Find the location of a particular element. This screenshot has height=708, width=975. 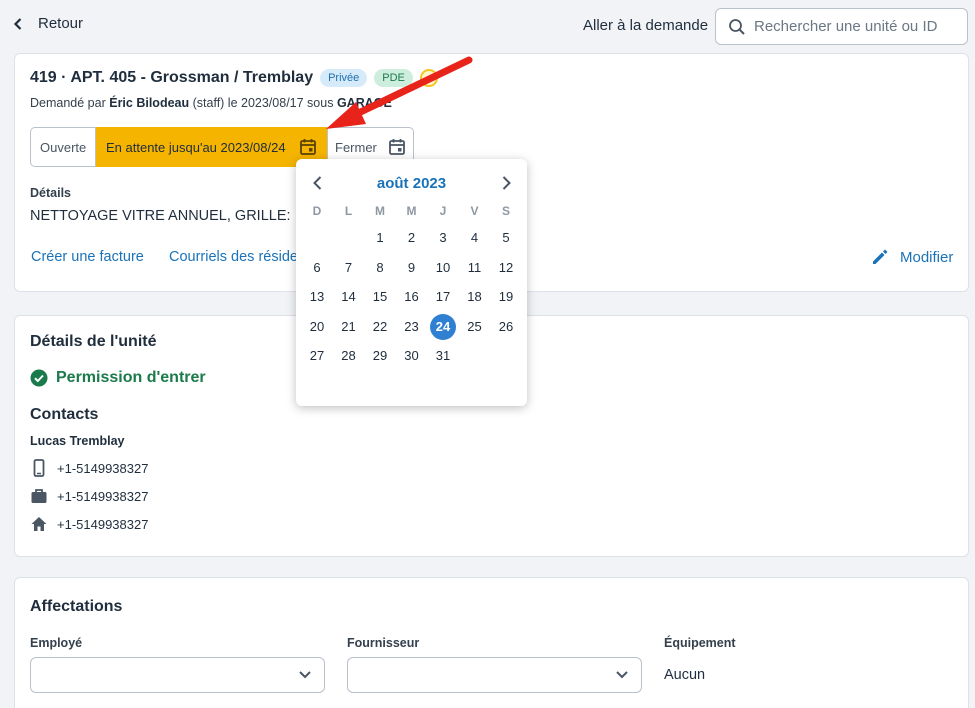

calendar-day: 6 is located at coordinates (317, 268).